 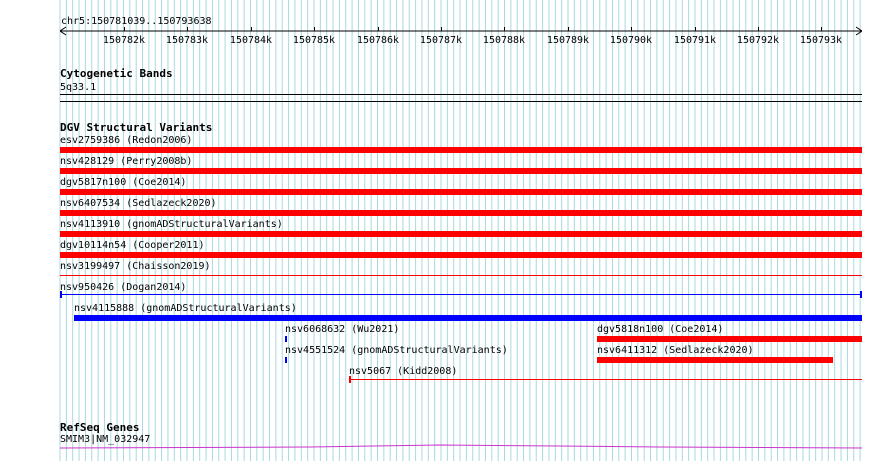 What do you see at coordinates (660, 329) in the screenshot?
I see `variant-label: dgv5818n100 (Coe2014)` at bounding box center [660, 329].